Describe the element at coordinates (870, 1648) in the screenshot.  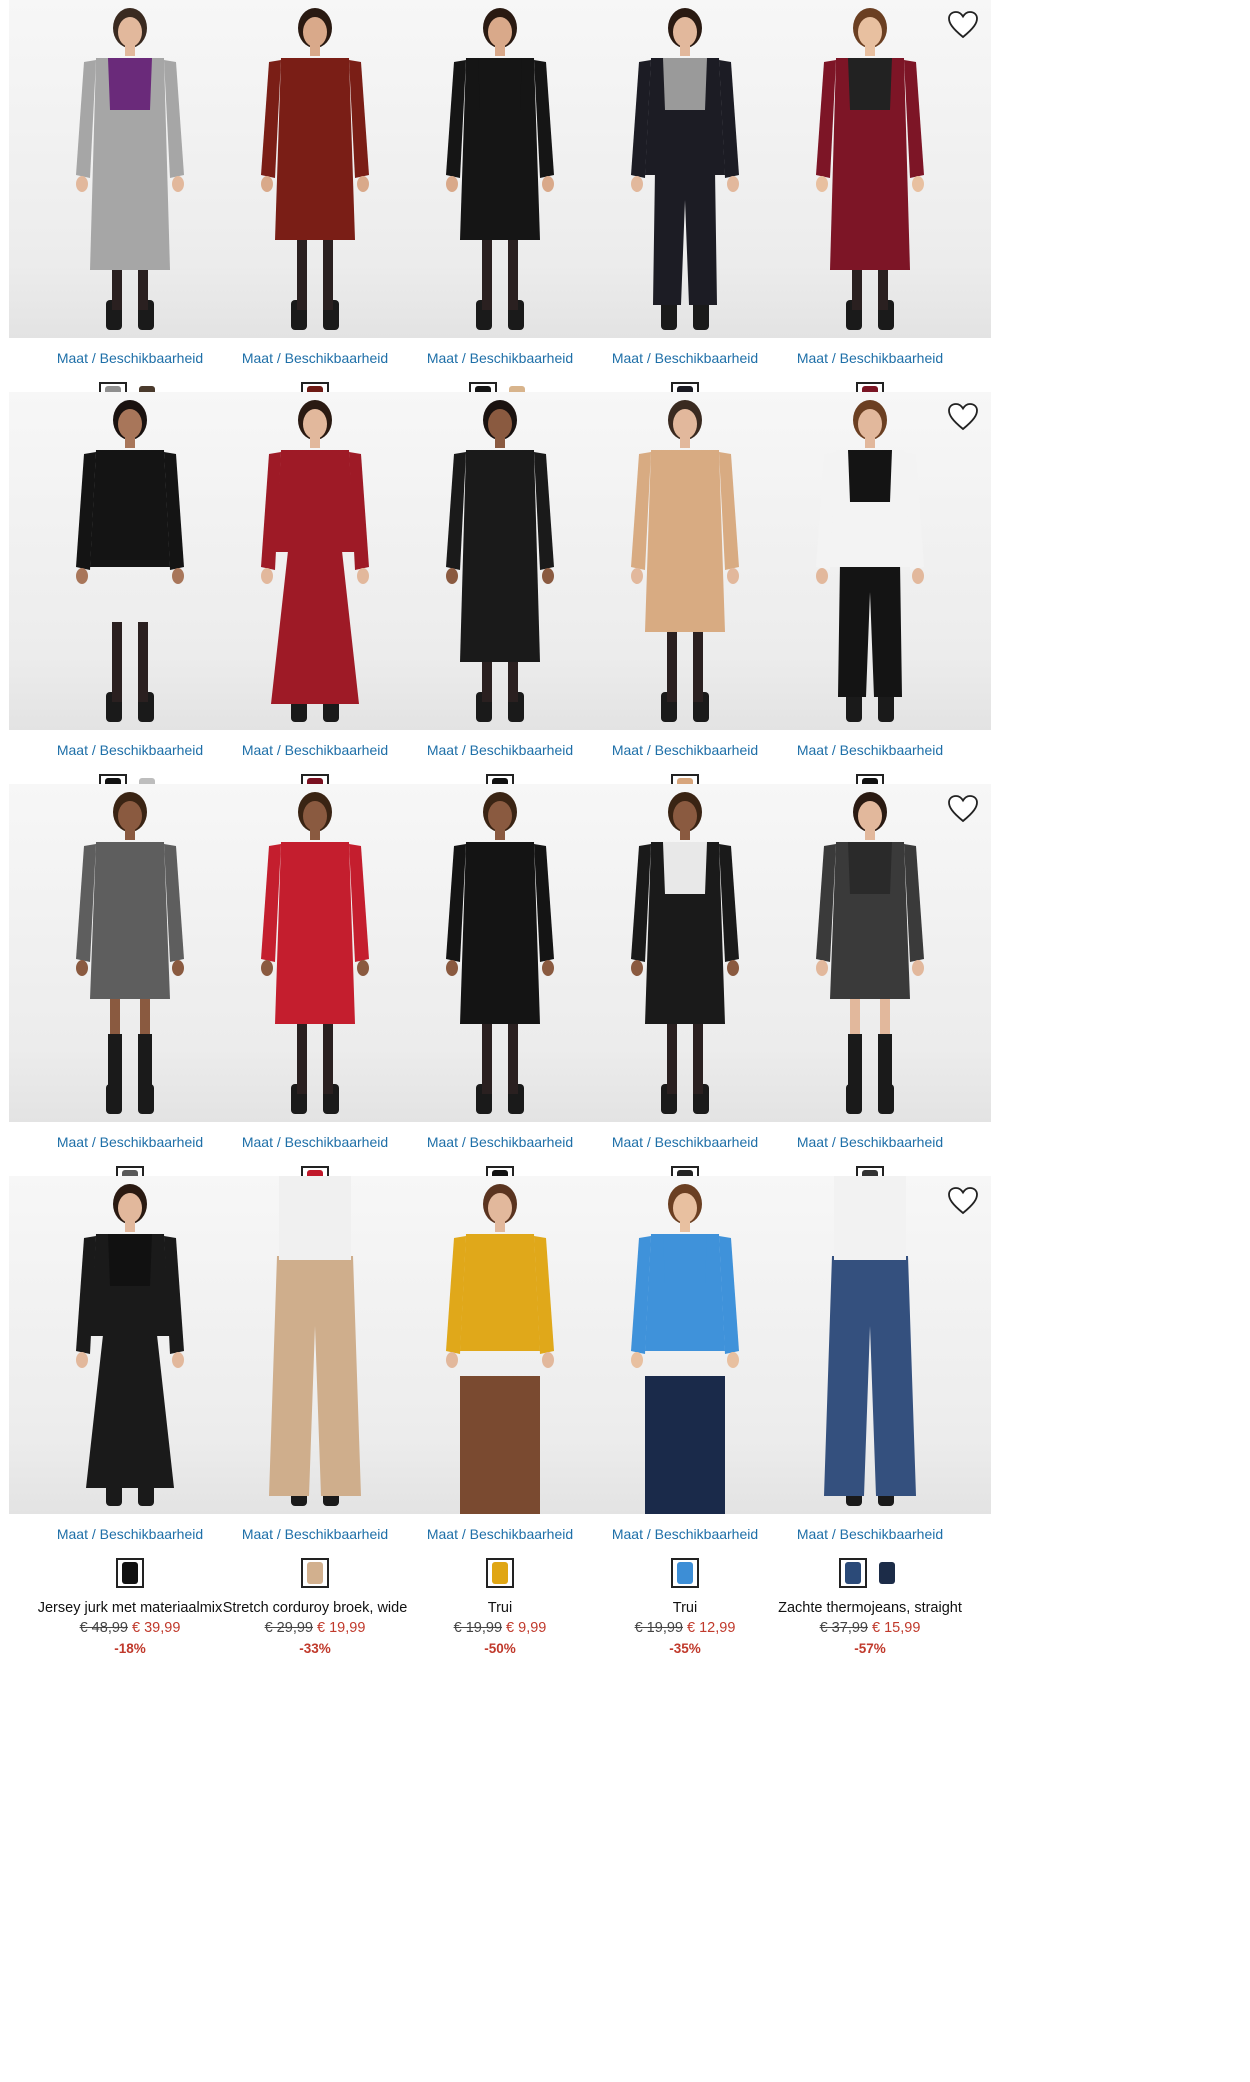
I see `discount-percentage: -57%` at that location.